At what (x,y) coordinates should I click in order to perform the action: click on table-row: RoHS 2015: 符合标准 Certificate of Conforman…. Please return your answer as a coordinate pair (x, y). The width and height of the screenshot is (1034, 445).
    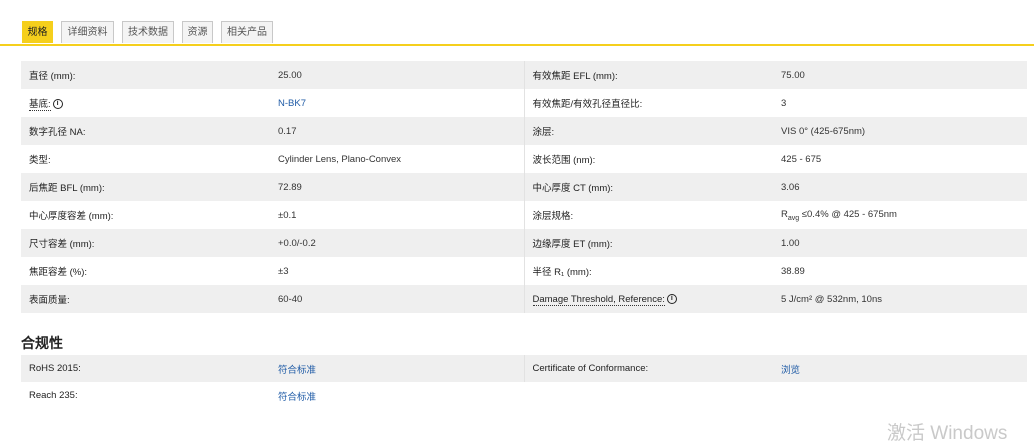
    Looking at the image, I should click on (524, 368).